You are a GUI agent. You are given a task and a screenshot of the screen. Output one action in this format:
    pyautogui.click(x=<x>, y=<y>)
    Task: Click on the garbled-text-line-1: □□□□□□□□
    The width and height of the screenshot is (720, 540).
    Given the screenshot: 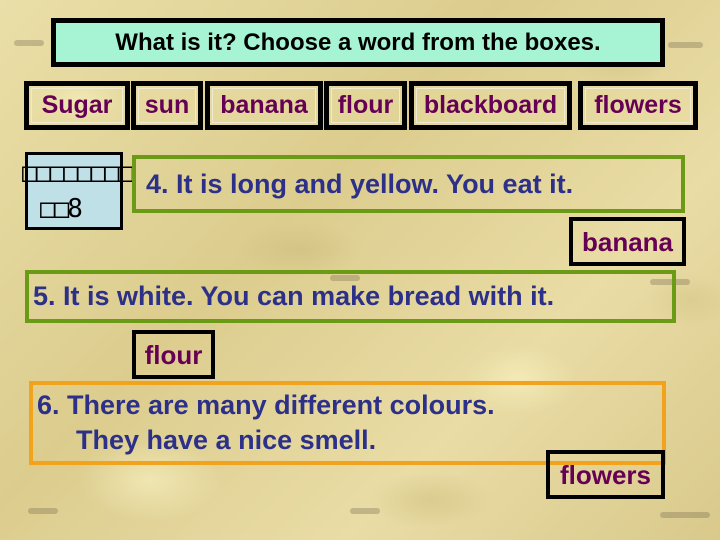 What is the action you would take?
    pyautogui.click(x=77, y=173)
    